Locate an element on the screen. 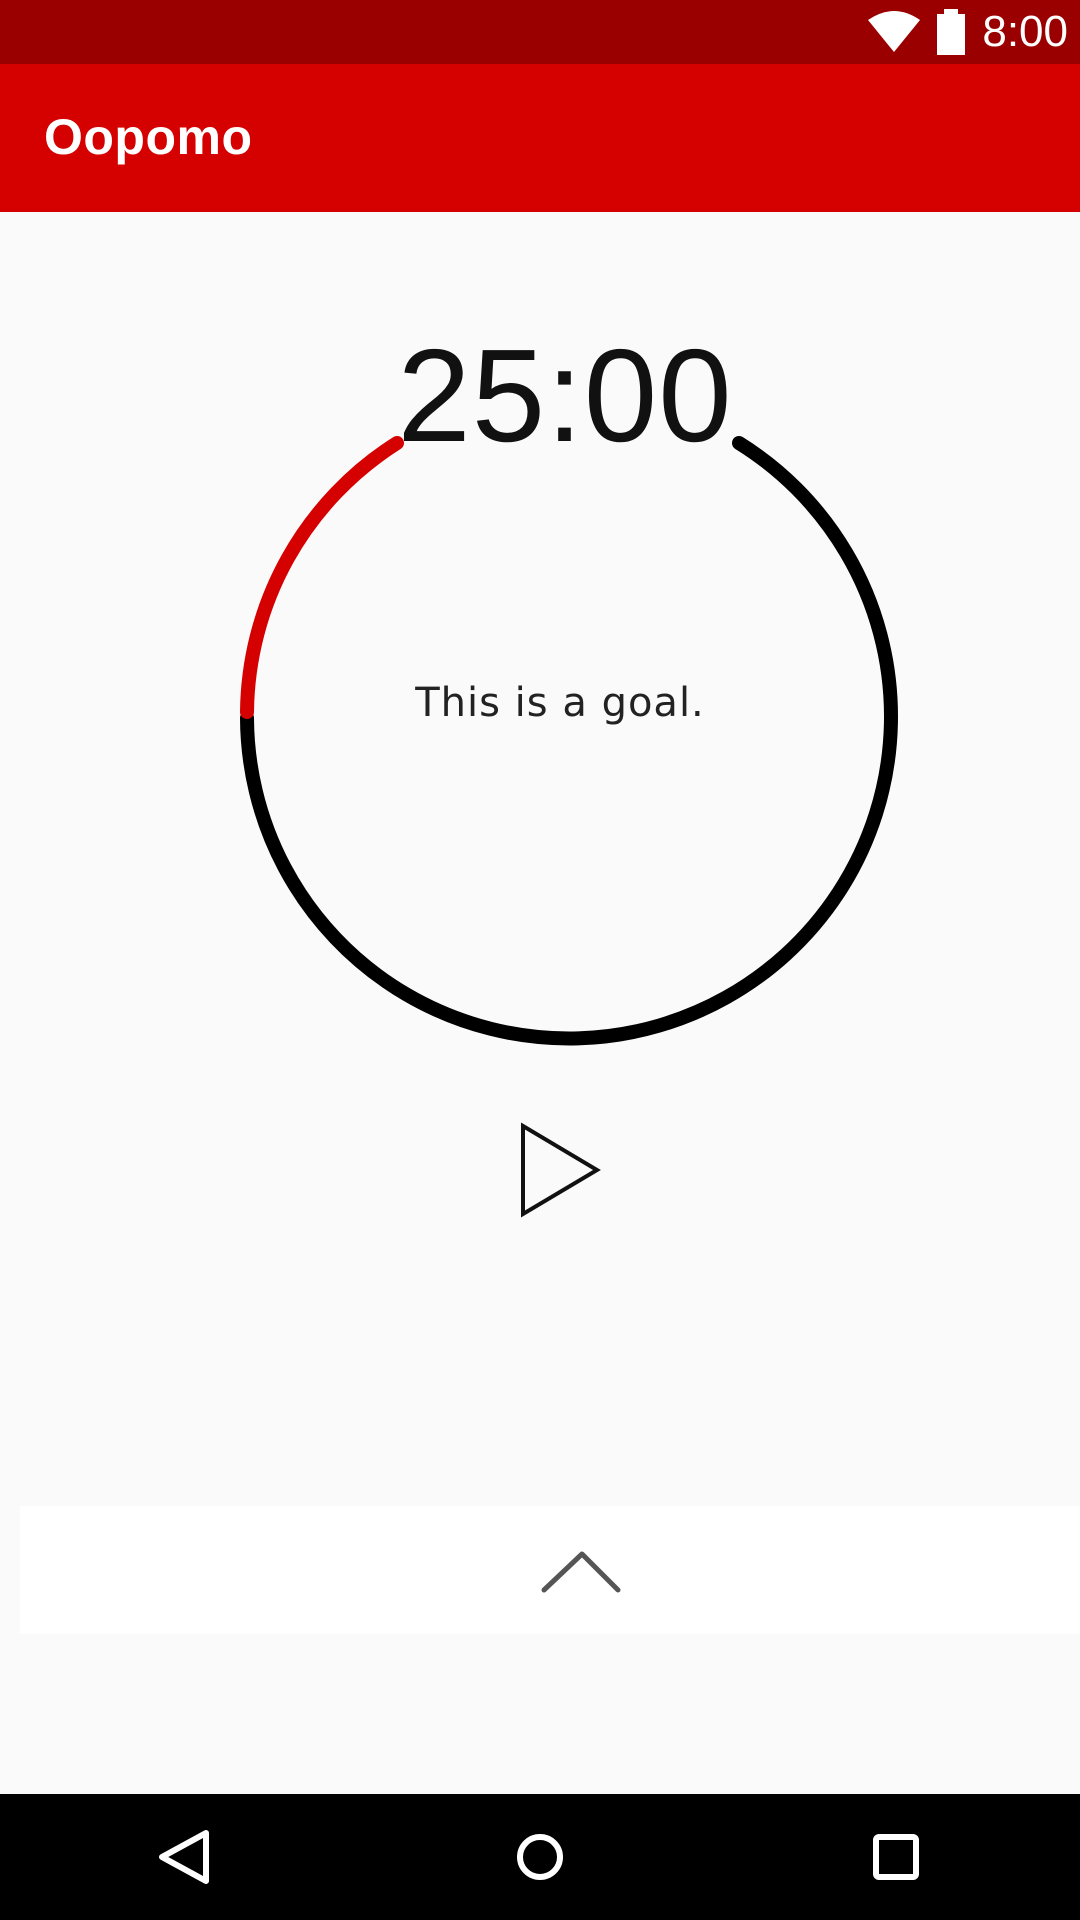 This screenshot has width=1080, height=1920. chevron-up-icon is located at coordinates (580, 1568).